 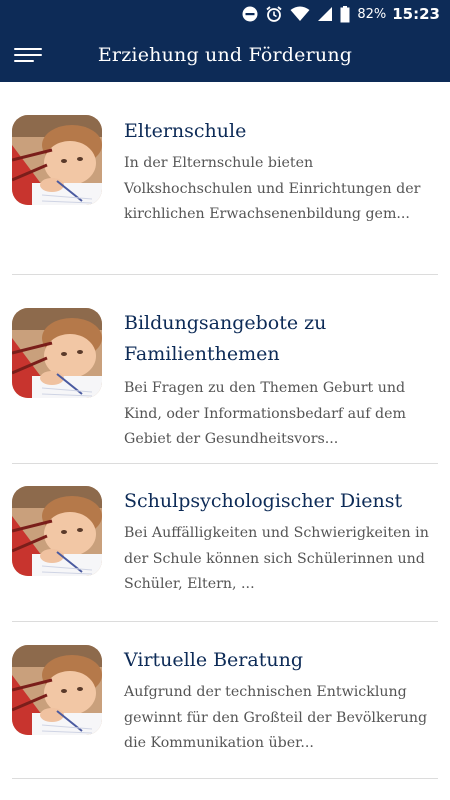 What do you see at coordinates (300, 14) in the screenshot?
I see `wifi-icon` at bounding box center [300, 14].